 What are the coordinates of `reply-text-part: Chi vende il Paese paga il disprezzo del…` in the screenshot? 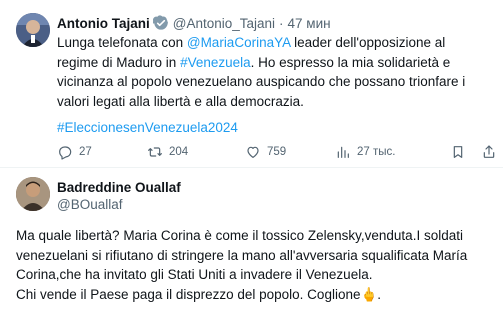 It's located at (188, 294).